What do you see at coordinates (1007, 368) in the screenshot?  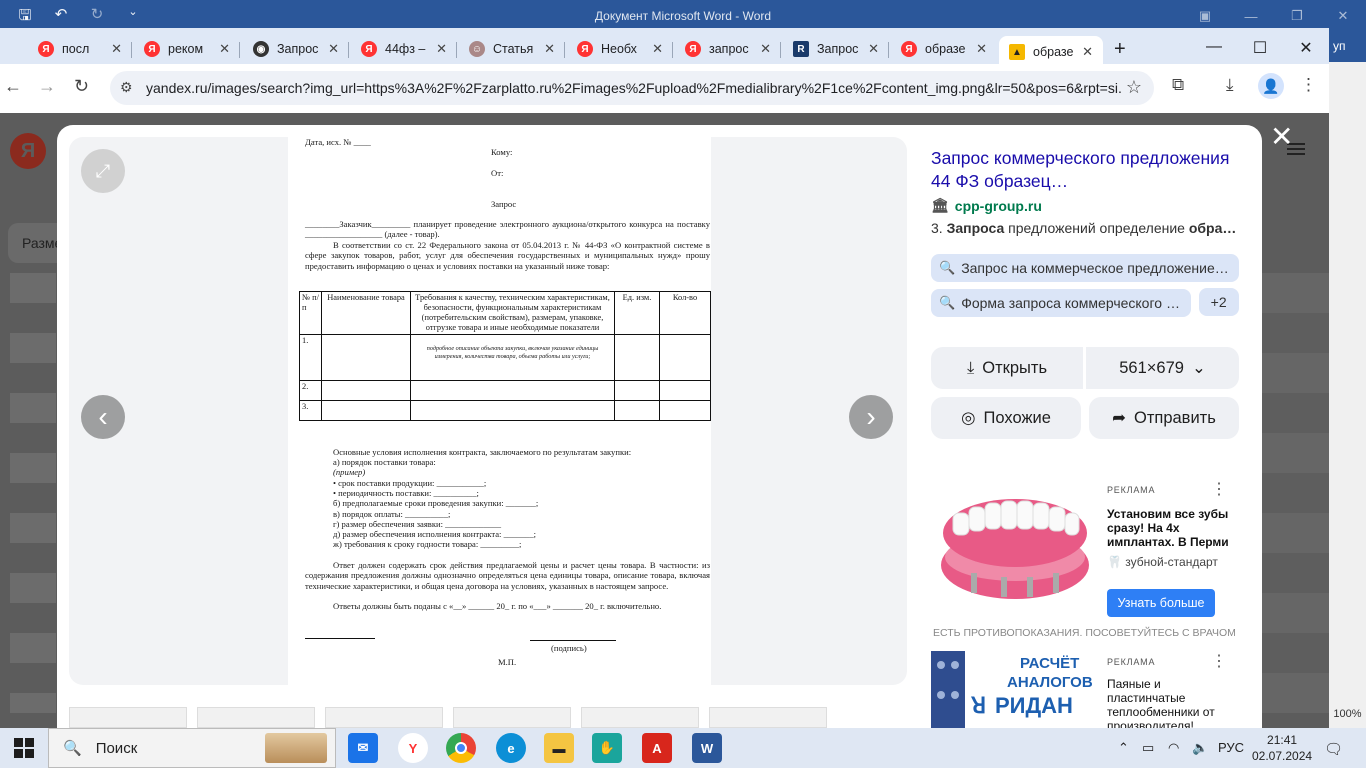 I see `open-button: ⤓ Открыть` at bounding box center [1007, 368].